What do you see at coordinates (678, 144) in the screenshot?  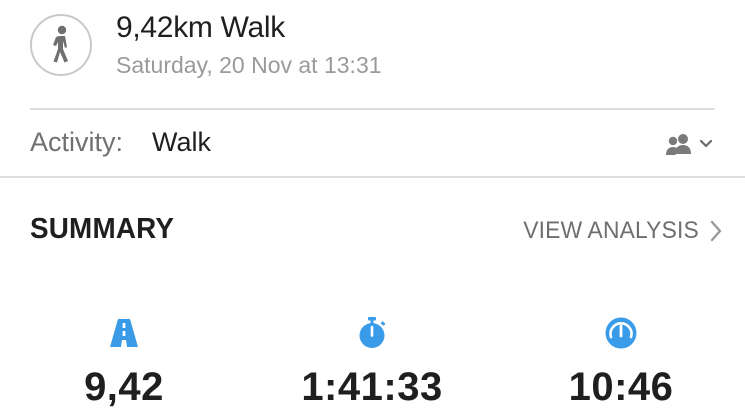 I see `people-icon` at bounding box center [678, 144].